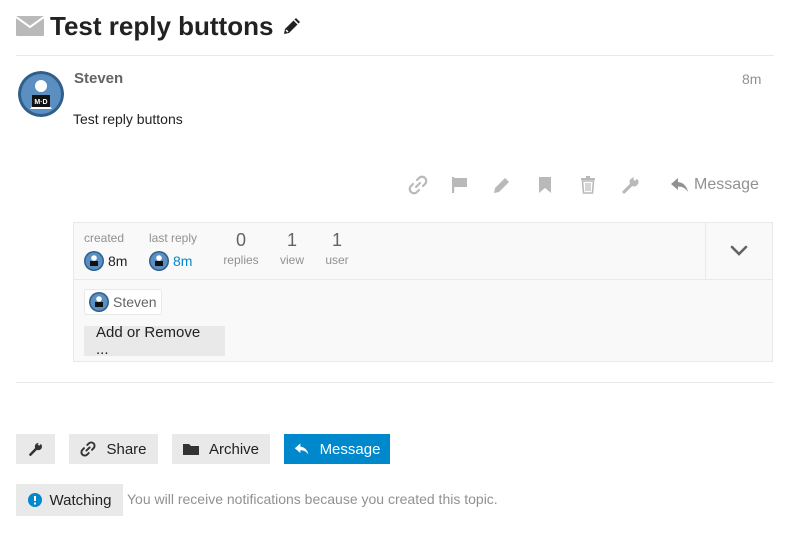 This screenshot has width=800, height=542. What do you see at coordinates (104, 238) in the screenshot?
I see `created-label: created` at bounding box center [104, 238].